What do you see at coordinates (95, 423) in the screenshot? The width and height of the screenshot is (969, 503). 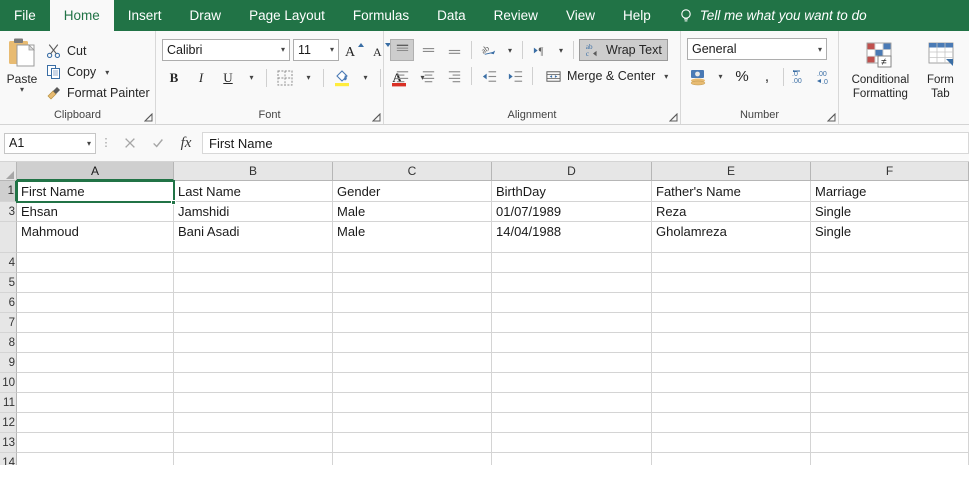 I see `cell-a12` at bounding box center [95, 423].